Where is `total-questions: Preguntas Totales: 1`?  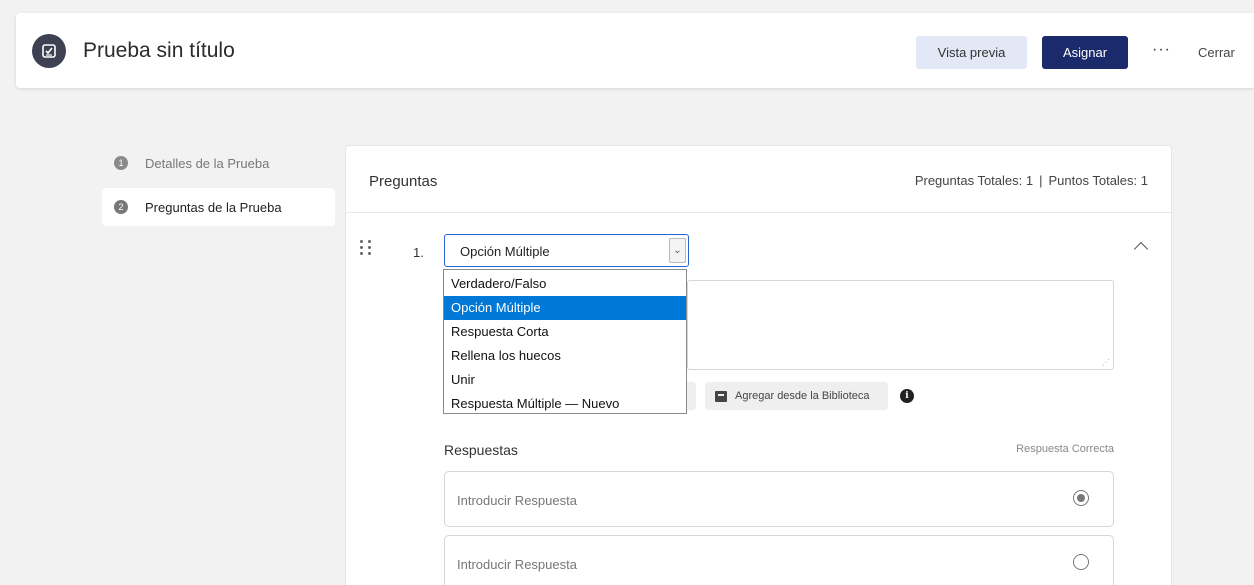 total-questions: Preguntas Totales: 1 is located at coordinates (974, 180).